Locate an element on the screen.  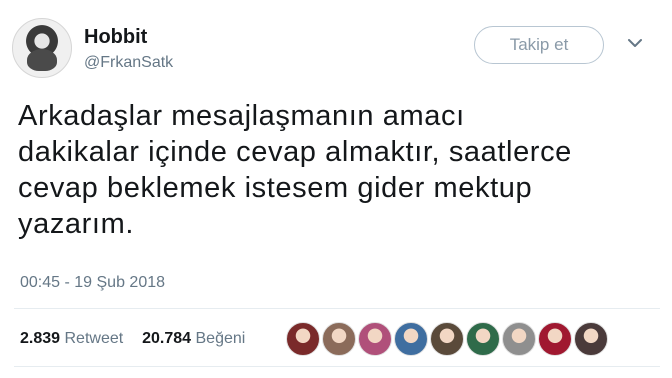
like-label: Beğeni is located at coordinates (221, 338).